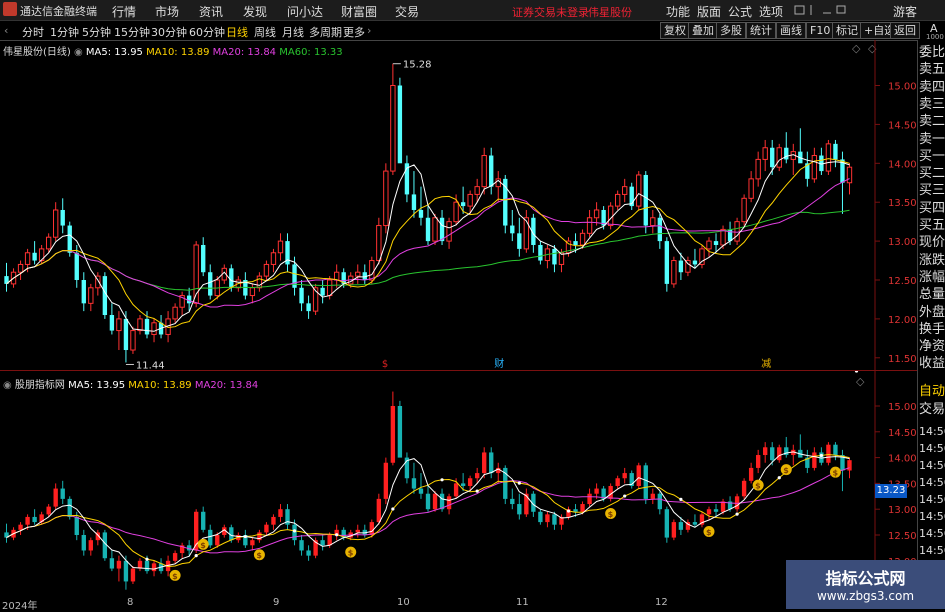 The width and height of the screenshot is (945, 612). What do you see at coordinates (932, 157) in the screenshot?
I see `sidebar-item: 买一` at bounding box center [932, 157].